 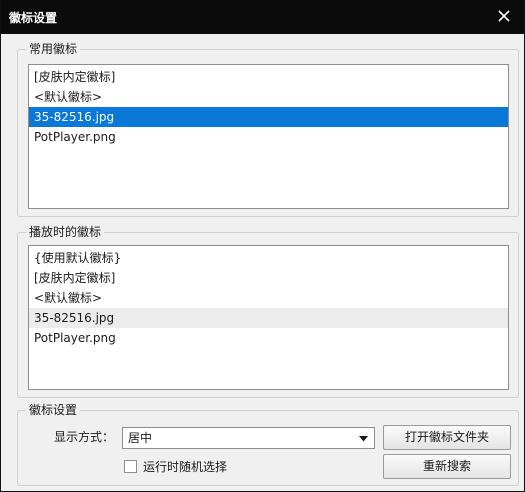 I want to click on random-select-checkbox-row: 运行时随机选择, so click(x=194, y=467).